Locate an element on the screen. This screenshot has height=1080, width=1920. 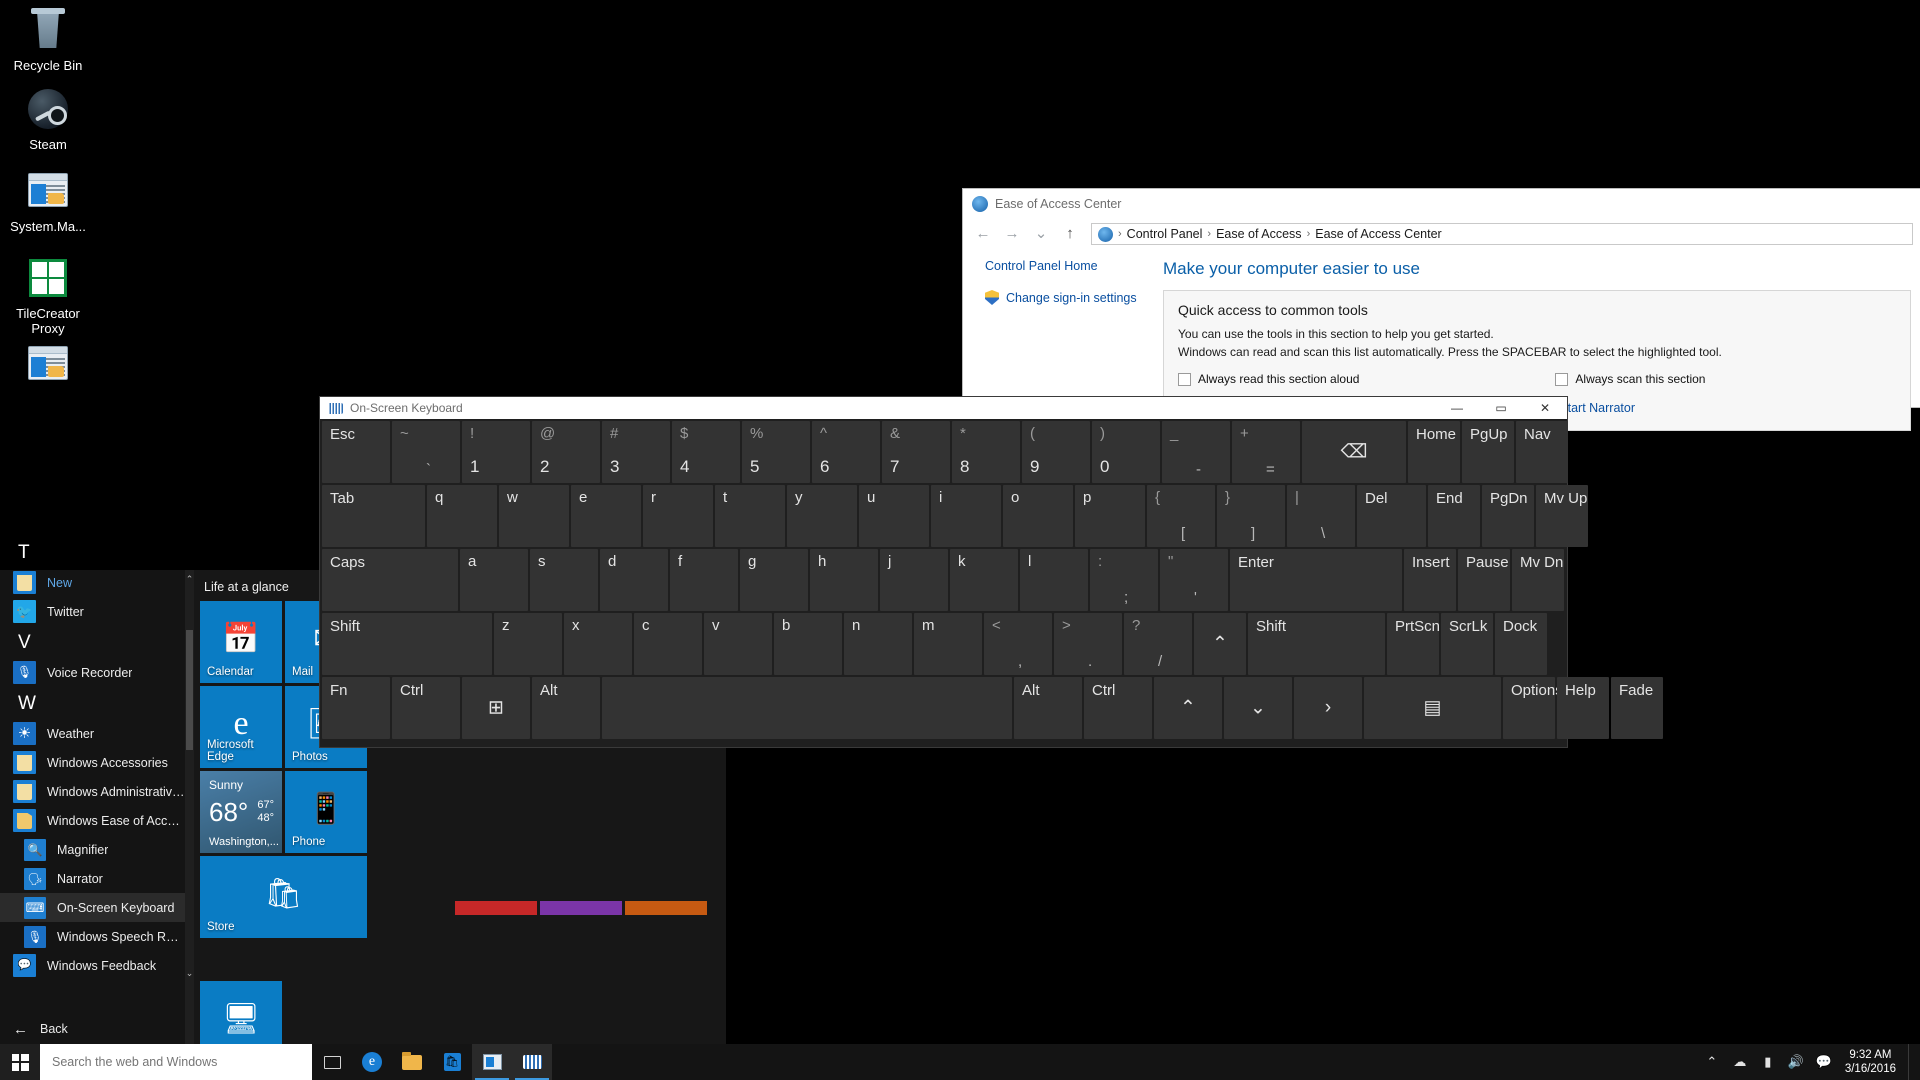
app-list-item: Weather is located at coordinates (92, 733).